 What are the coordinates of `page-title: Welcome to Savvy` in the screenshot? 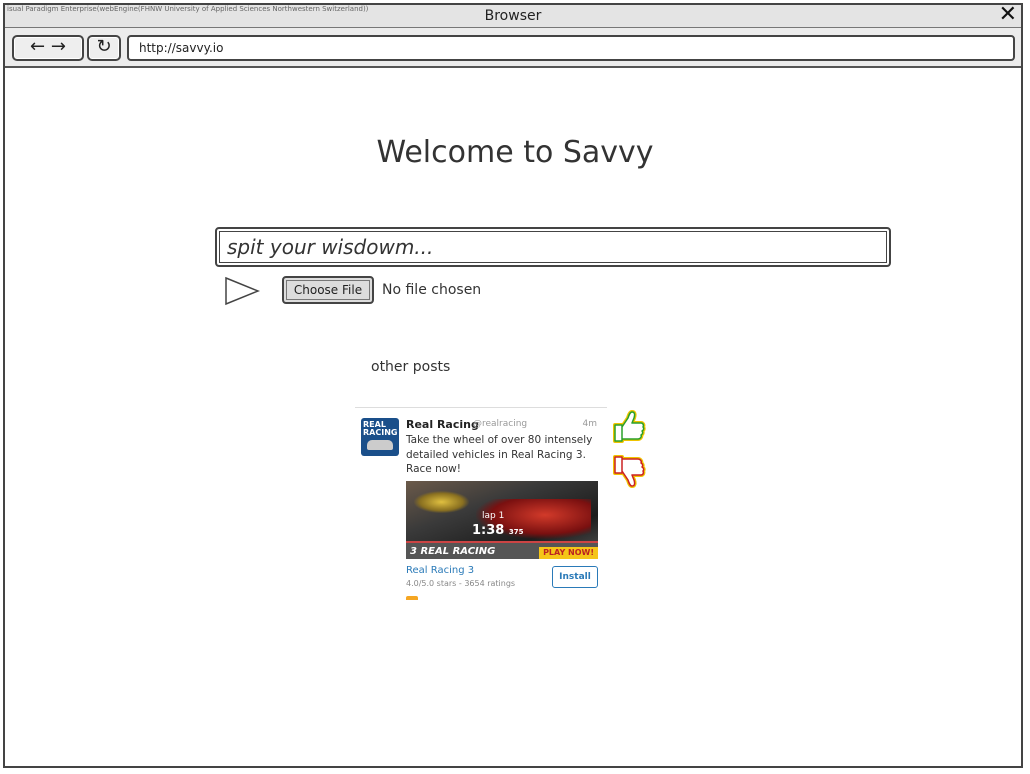 It's located at (515, 152).